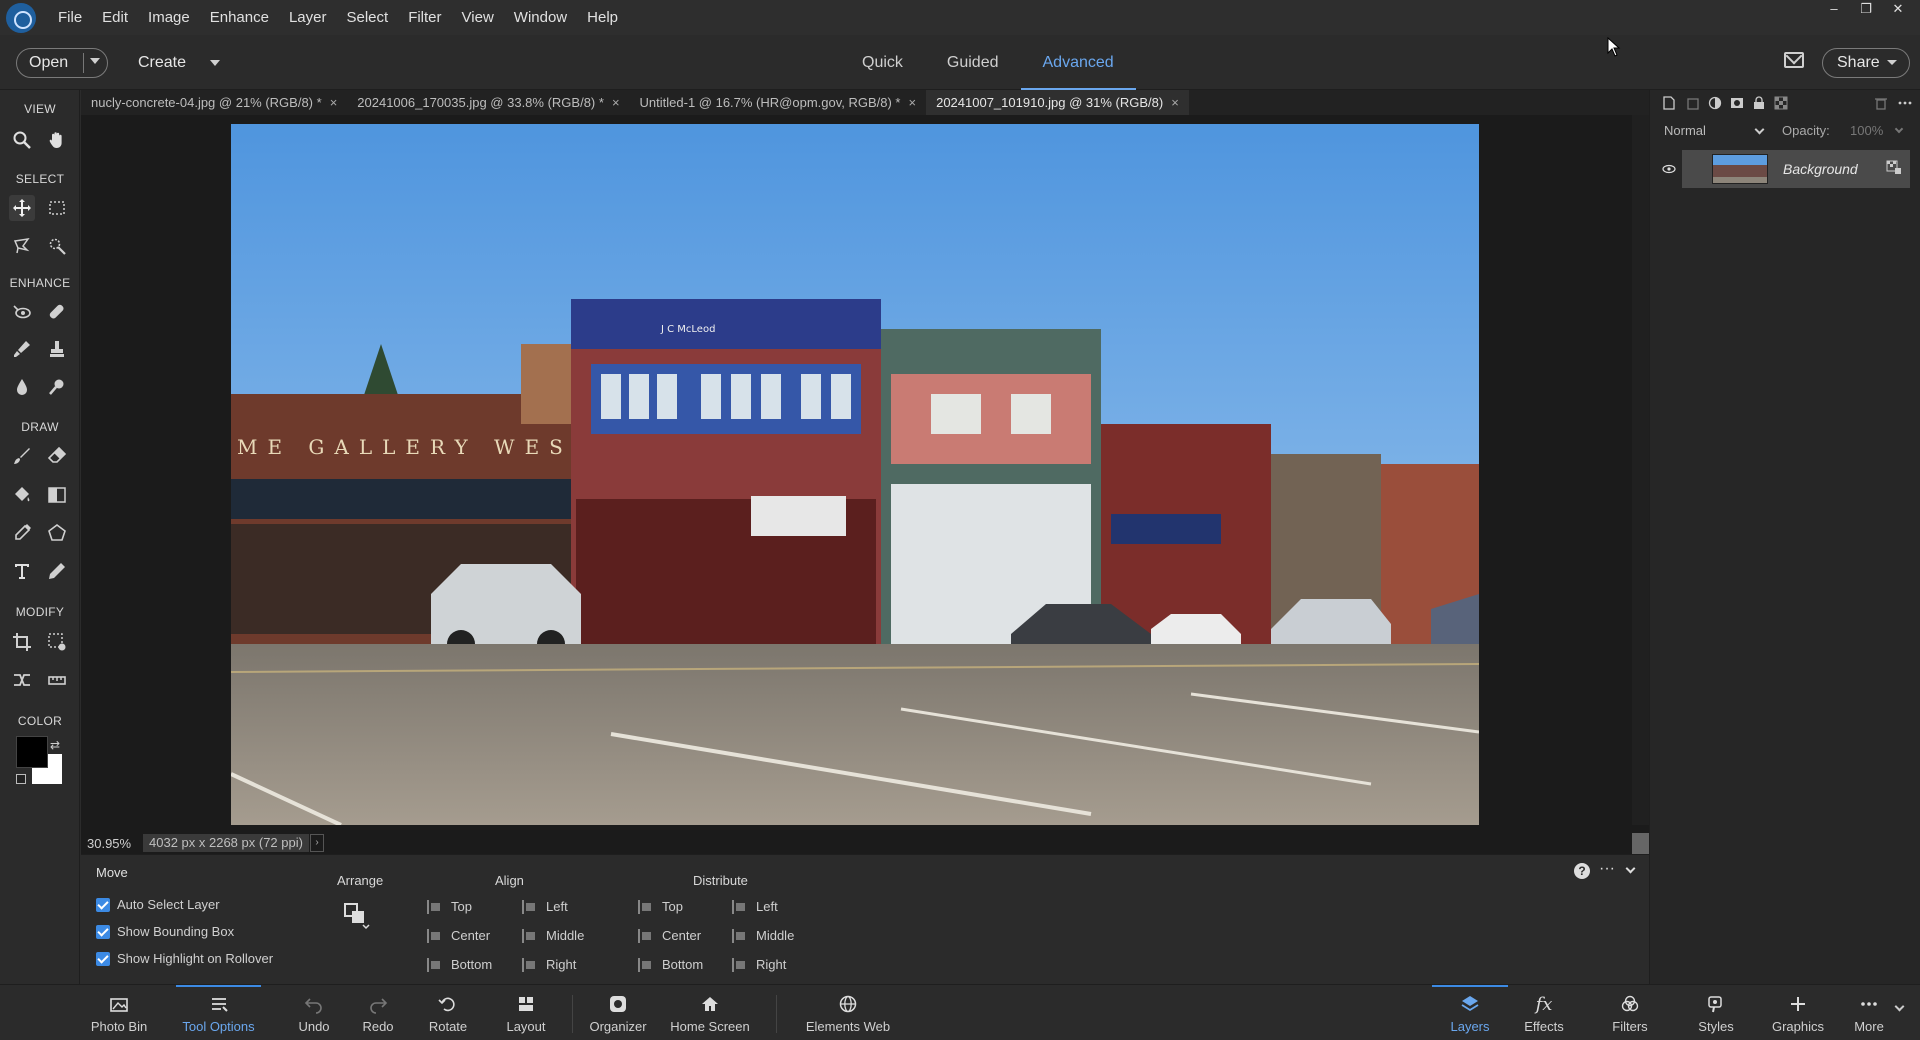 Image resolution: width=1920 pixels, height=1040 pixels. Describe the element at coordinates (1630, 1012) in the screenshot. I see `filters-button: Filters` at that location.